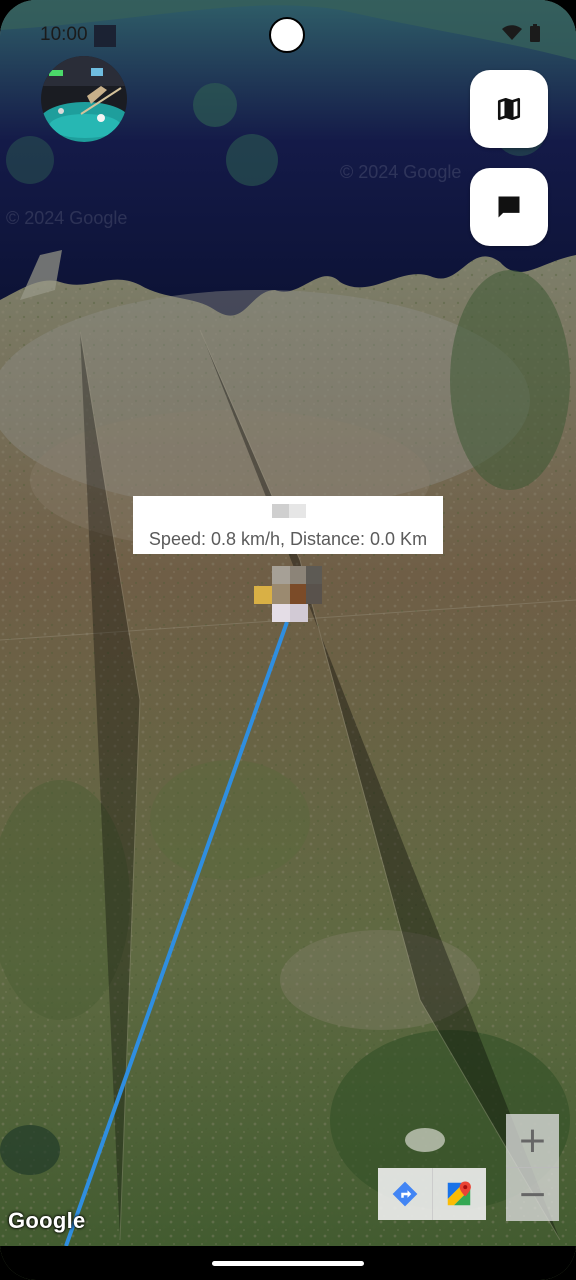 This screenshot has width=576, height=1280. What do you see at coordinates (287, 35) in the screenshot?
I see `camera-cutout` at bounding box center [287, 35].